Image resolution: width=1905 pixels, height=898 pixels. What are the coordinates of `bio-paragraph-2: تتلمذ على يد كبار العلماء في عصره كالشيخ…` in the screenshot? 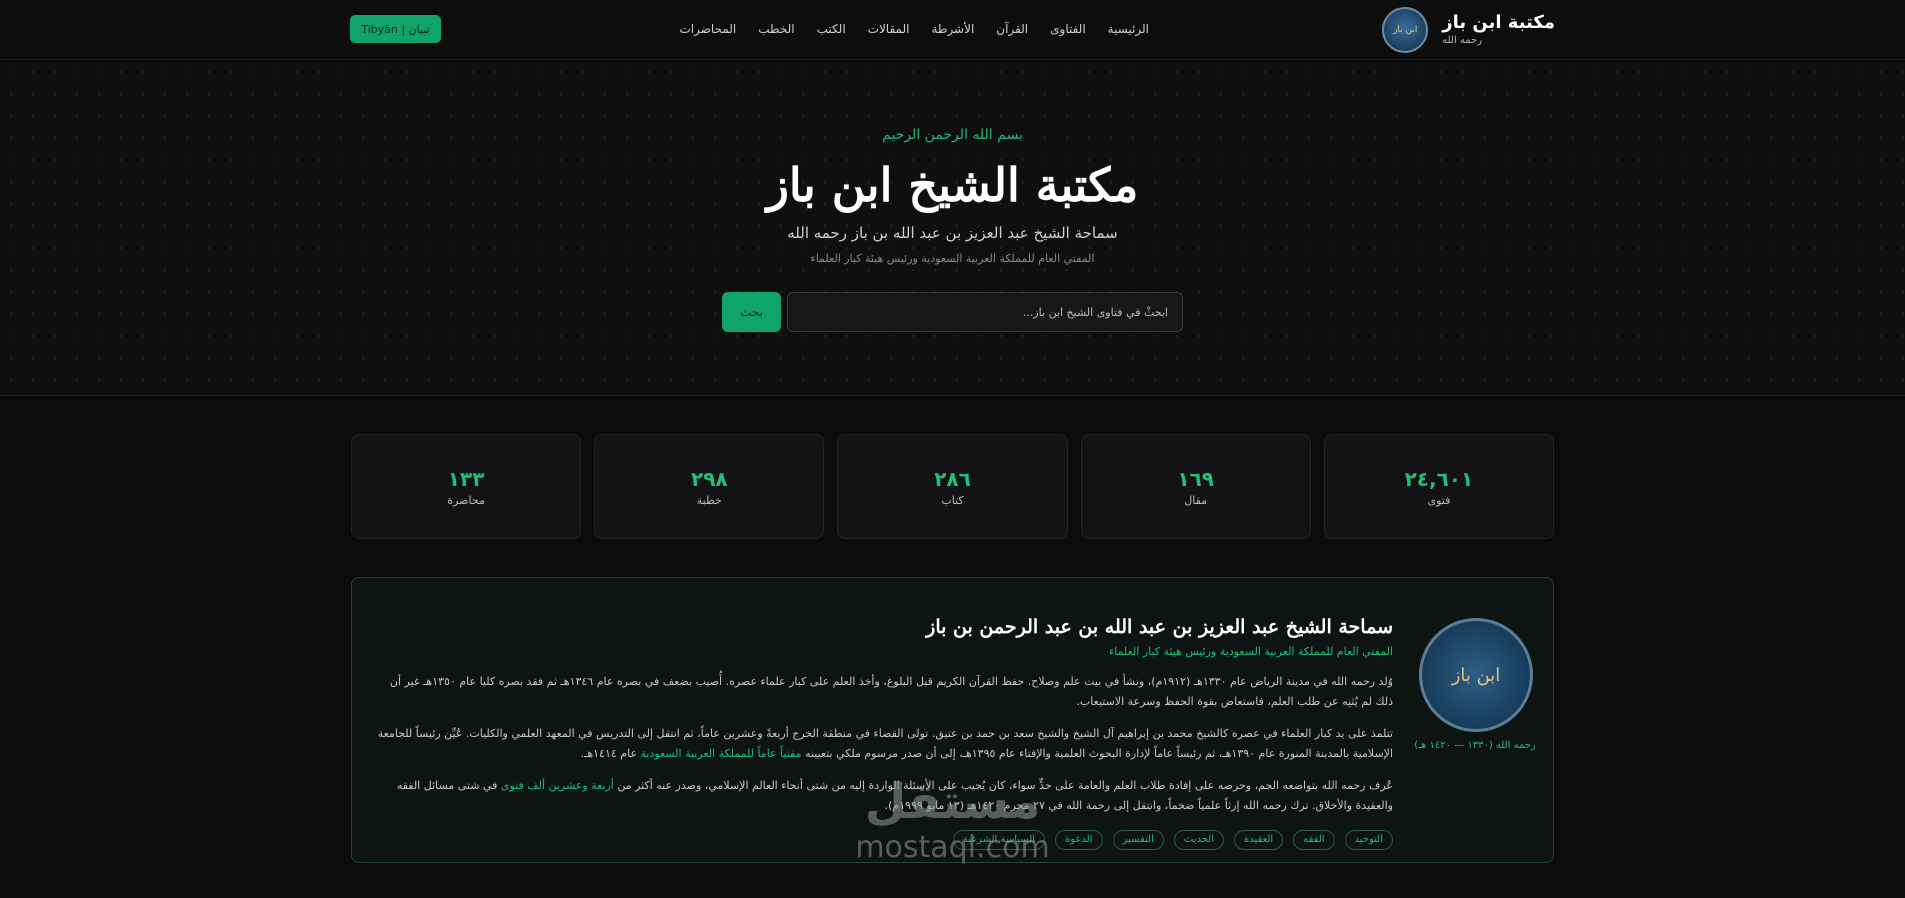 It's located at (883, 744).